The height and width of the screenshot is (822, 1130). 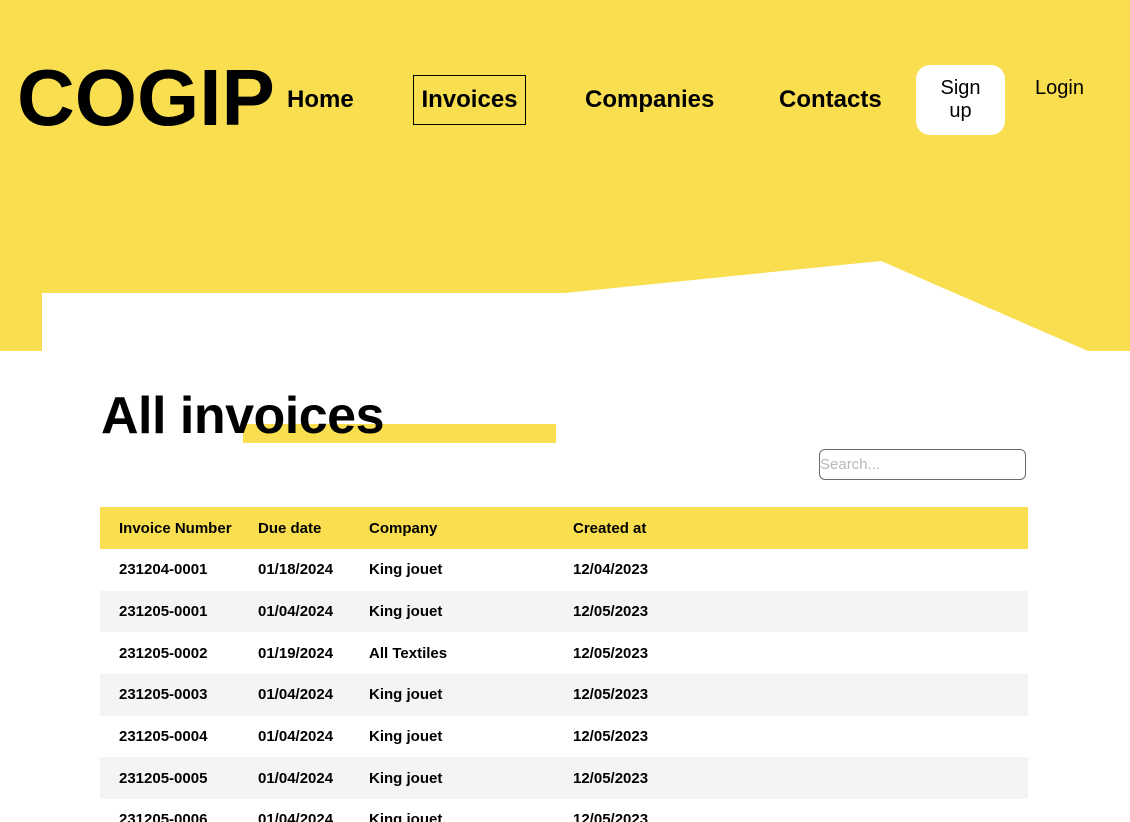 What do you see at coordinates (649, 100) in the screenshot?
I see `nav-companies: Companies` at bounding box center [649, 100].